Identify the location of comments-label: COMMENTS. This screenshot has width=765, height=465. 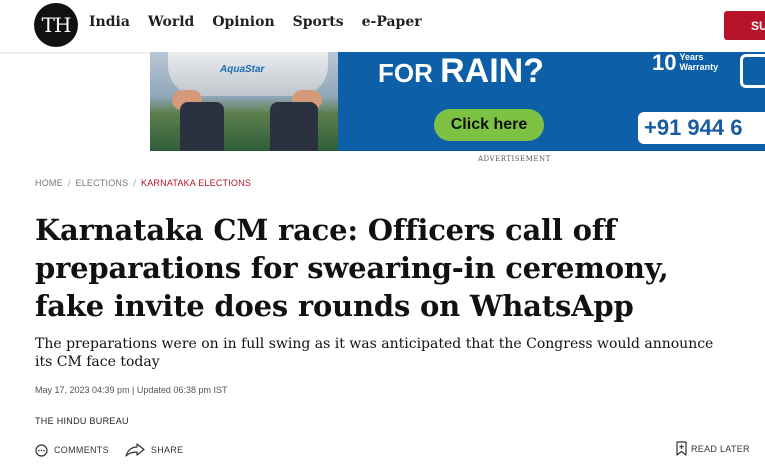
(81, 450).